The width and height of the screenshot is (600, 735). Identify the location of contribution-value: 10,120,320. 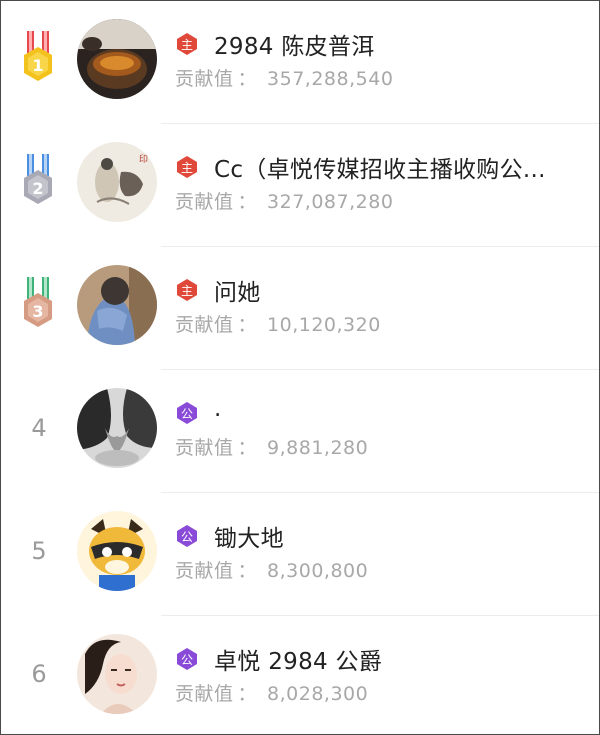
(324, 325).